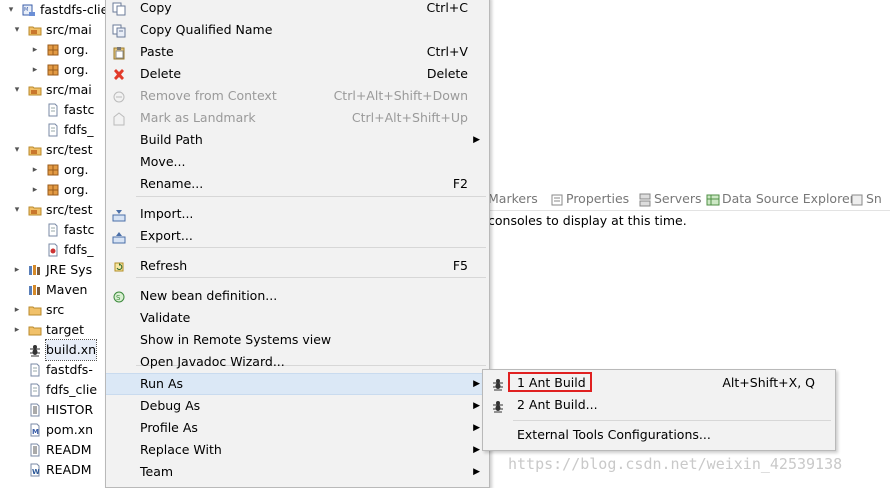  What do you see at coordinates (55, 470) in the screenshot?
I see `tree-item: W READM` at bounding box center [55, 470].